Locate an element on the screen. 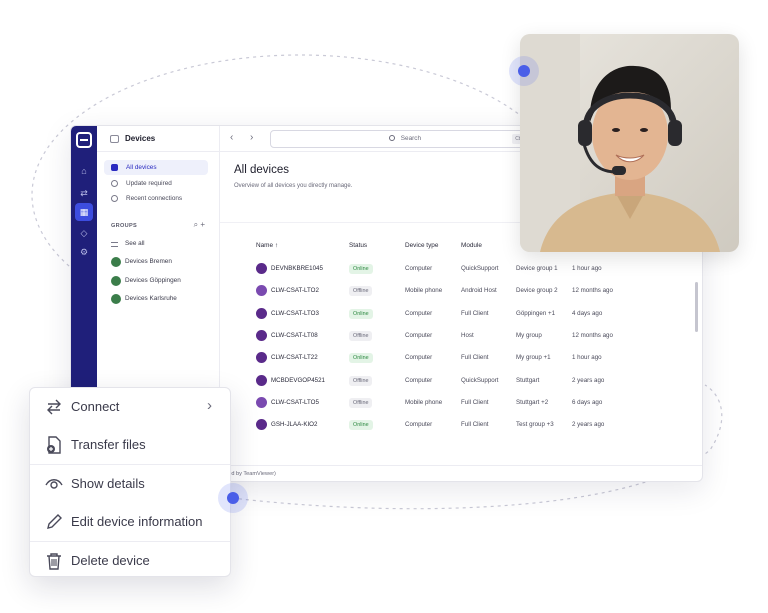 The width and height of the screenshot is (768, 613). sidebar-item-label: All devices is located at coordinates (141, 167).